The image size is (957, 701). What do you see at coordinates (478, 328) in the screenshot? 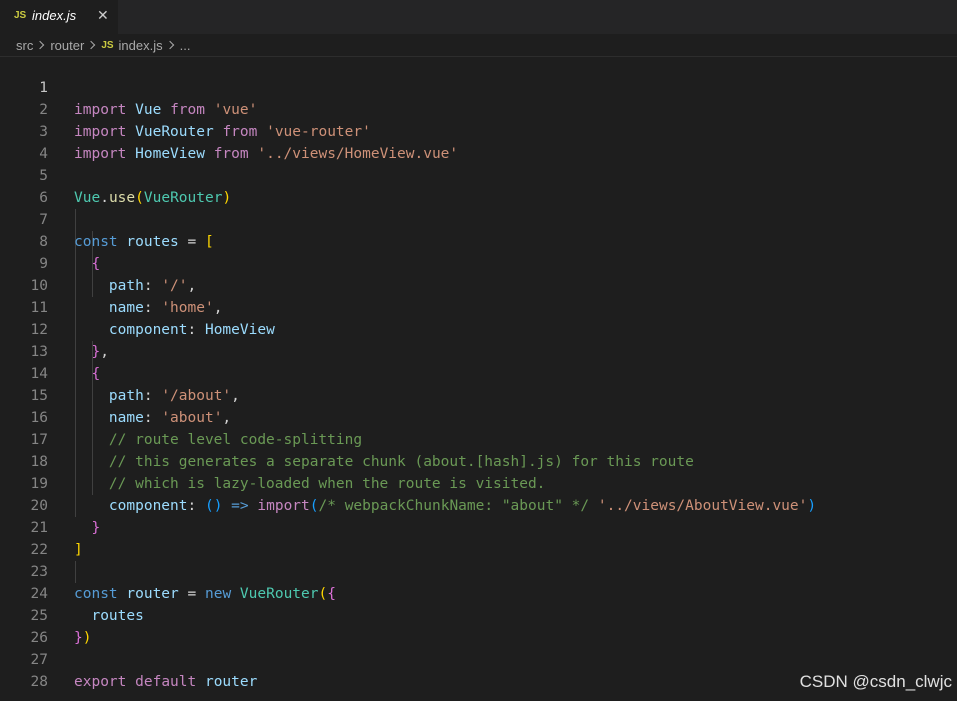
I see `code-line: 12 },` at bounding box center [478, 328].